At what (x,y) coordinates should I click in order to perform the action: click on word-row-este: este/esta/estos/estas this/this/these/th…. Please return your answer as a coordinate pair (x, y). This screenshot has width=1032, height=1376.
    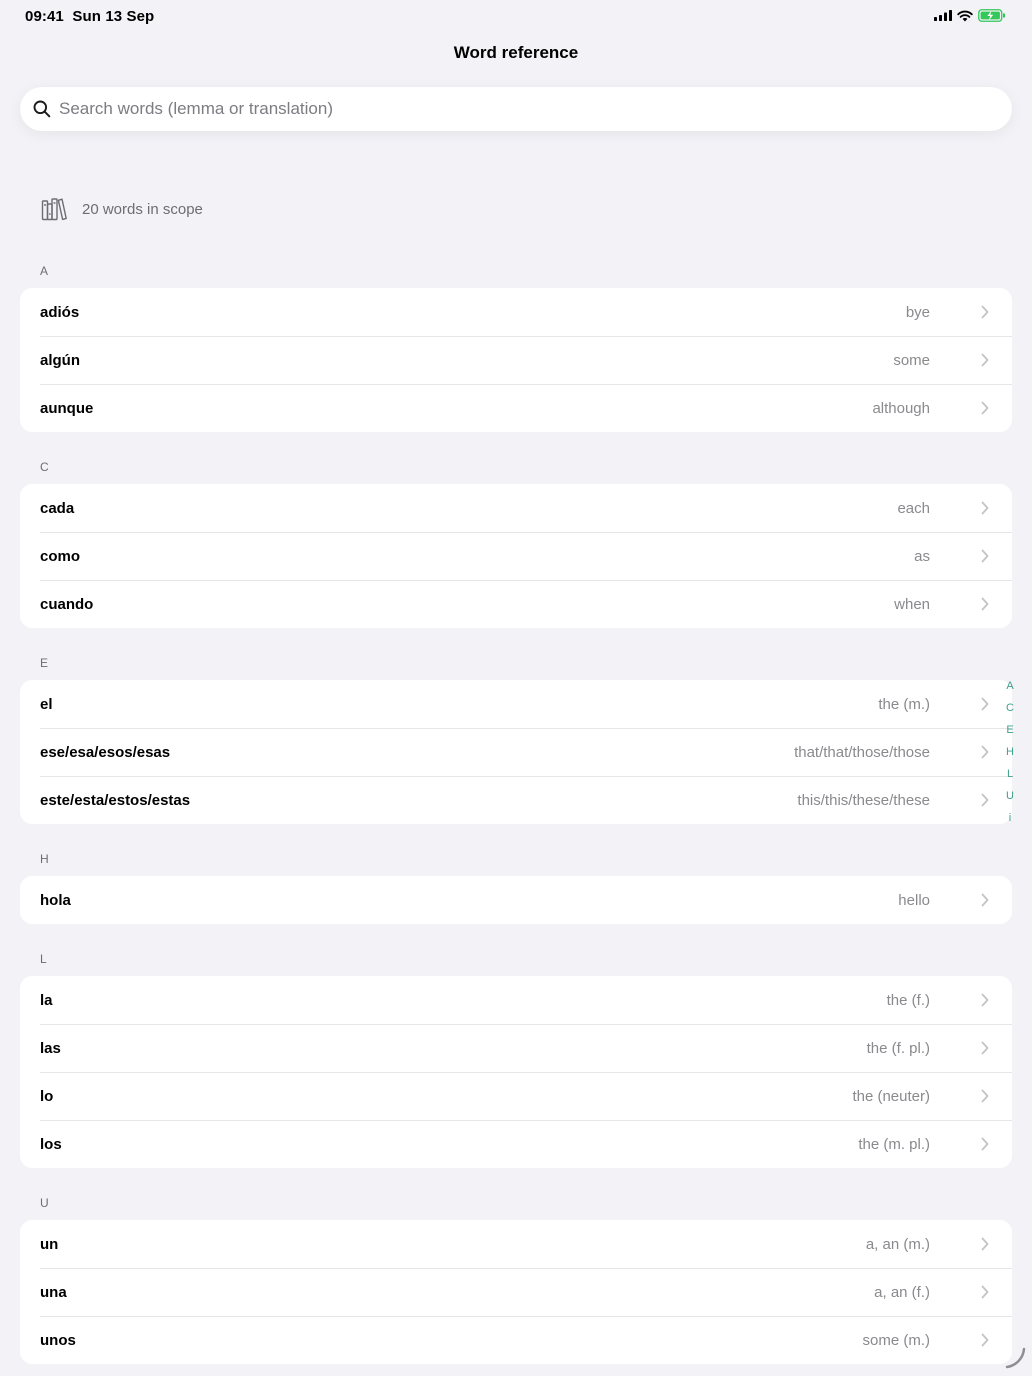
    Looking at the image, I should click on (516, 800).